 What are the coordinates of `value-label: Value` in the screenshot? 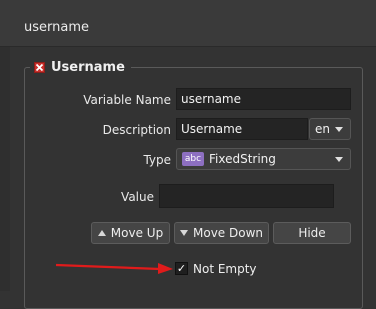 It's located at (137, 197).